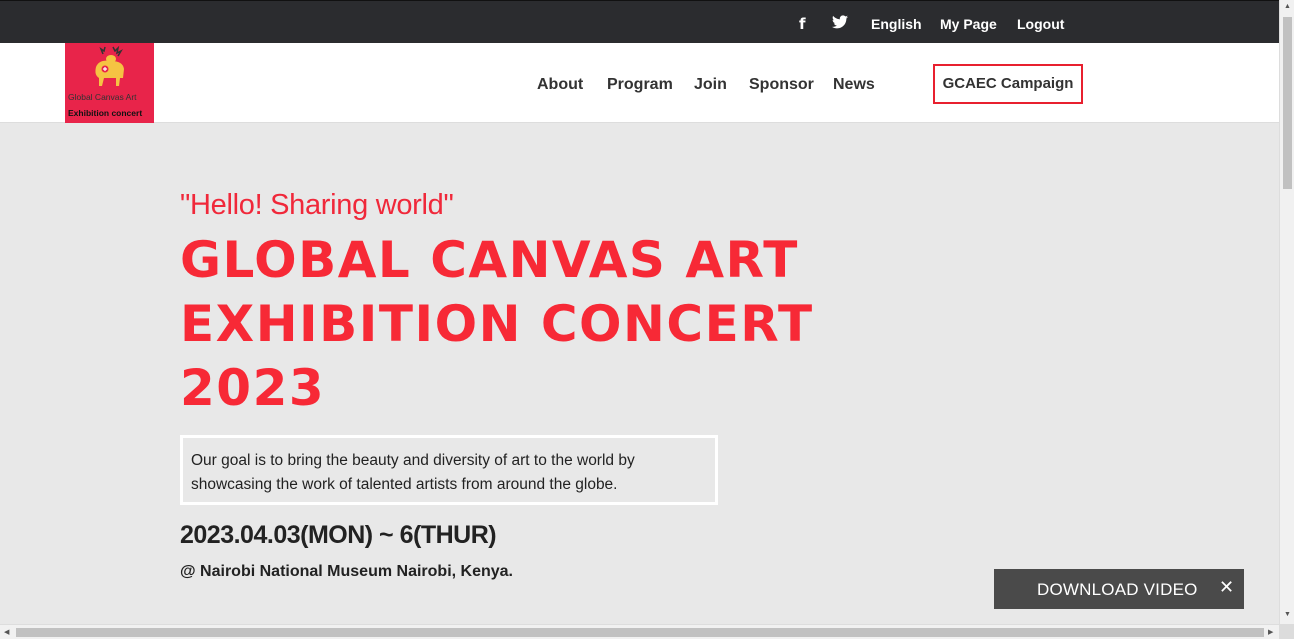 The image size is (1294, 639). What do you see at coordinates (338, 535) in the screenshot?
I see `event-date: 2023.04.03(MON) ~ 6(THUR)` at bounding box center [338, 535].